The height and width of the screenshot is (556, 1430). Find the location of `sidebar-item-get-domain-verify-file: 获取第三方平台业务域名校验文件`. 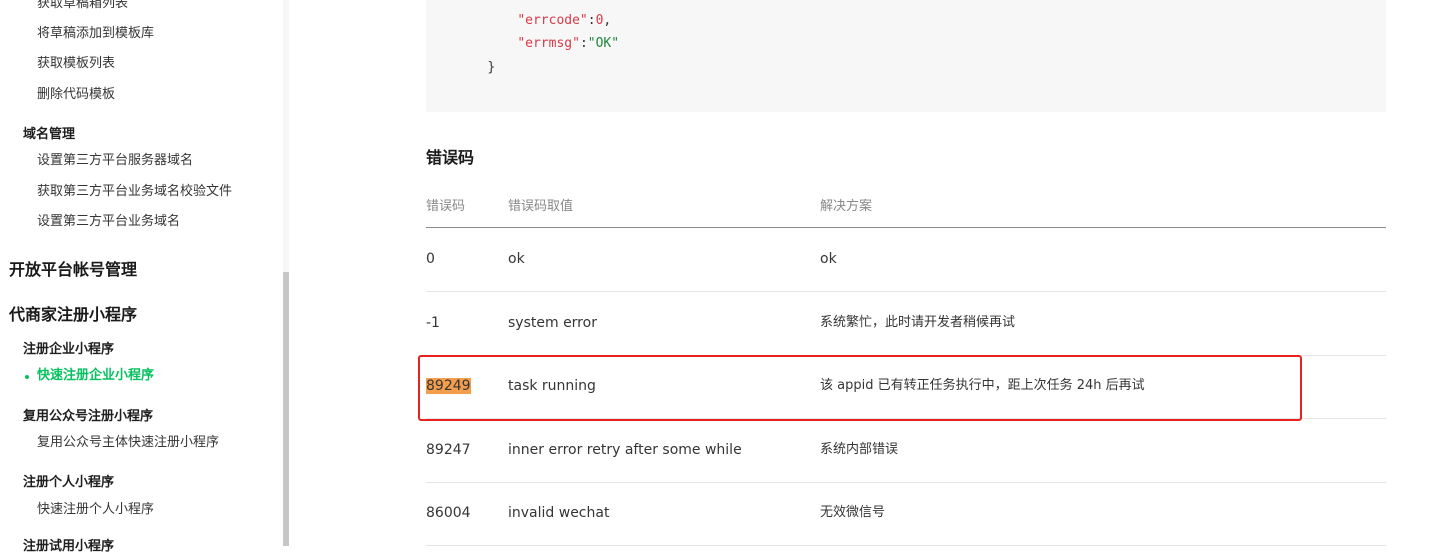

sidebar-item-get-domain-verify-file: 获取第三方平台业务域名校验文件 is located at coordinates (134, 192).